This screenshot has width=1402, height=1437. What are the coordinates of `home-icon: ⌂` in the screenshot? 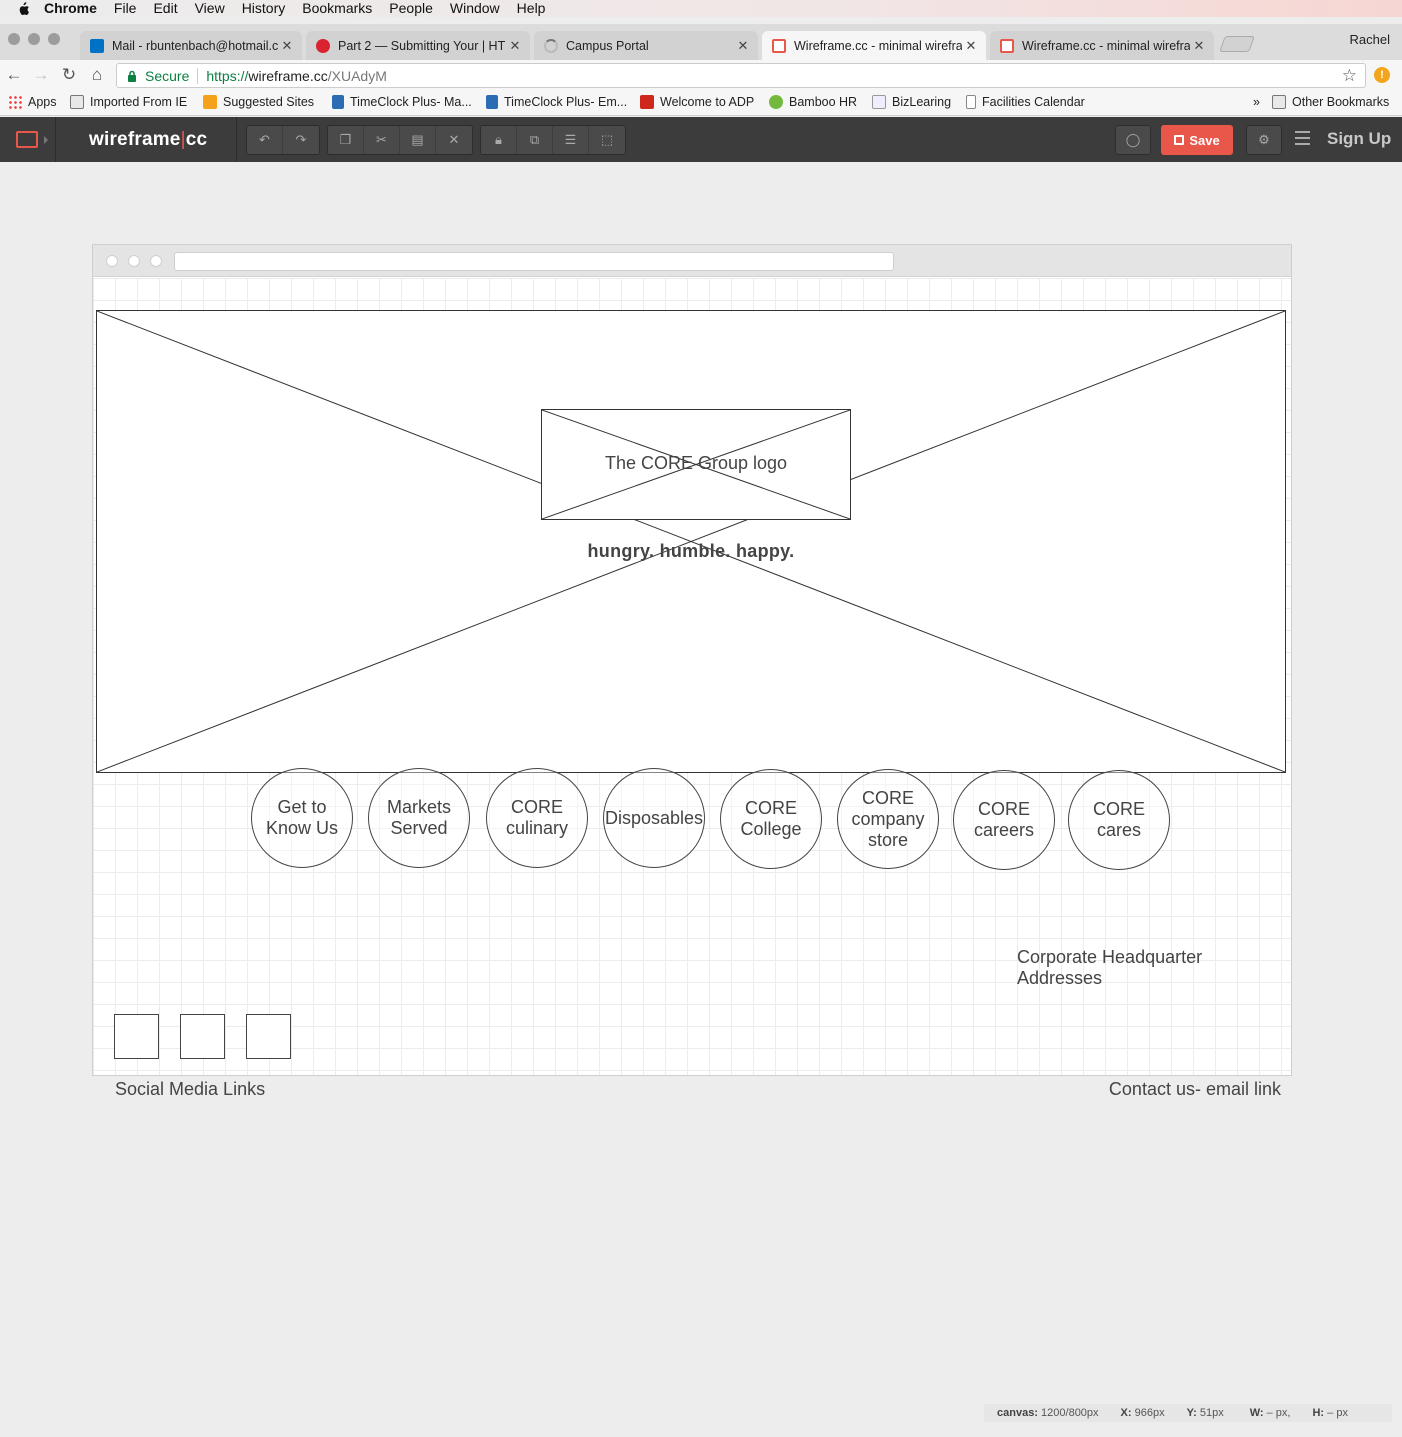 It's located at (97, 75).